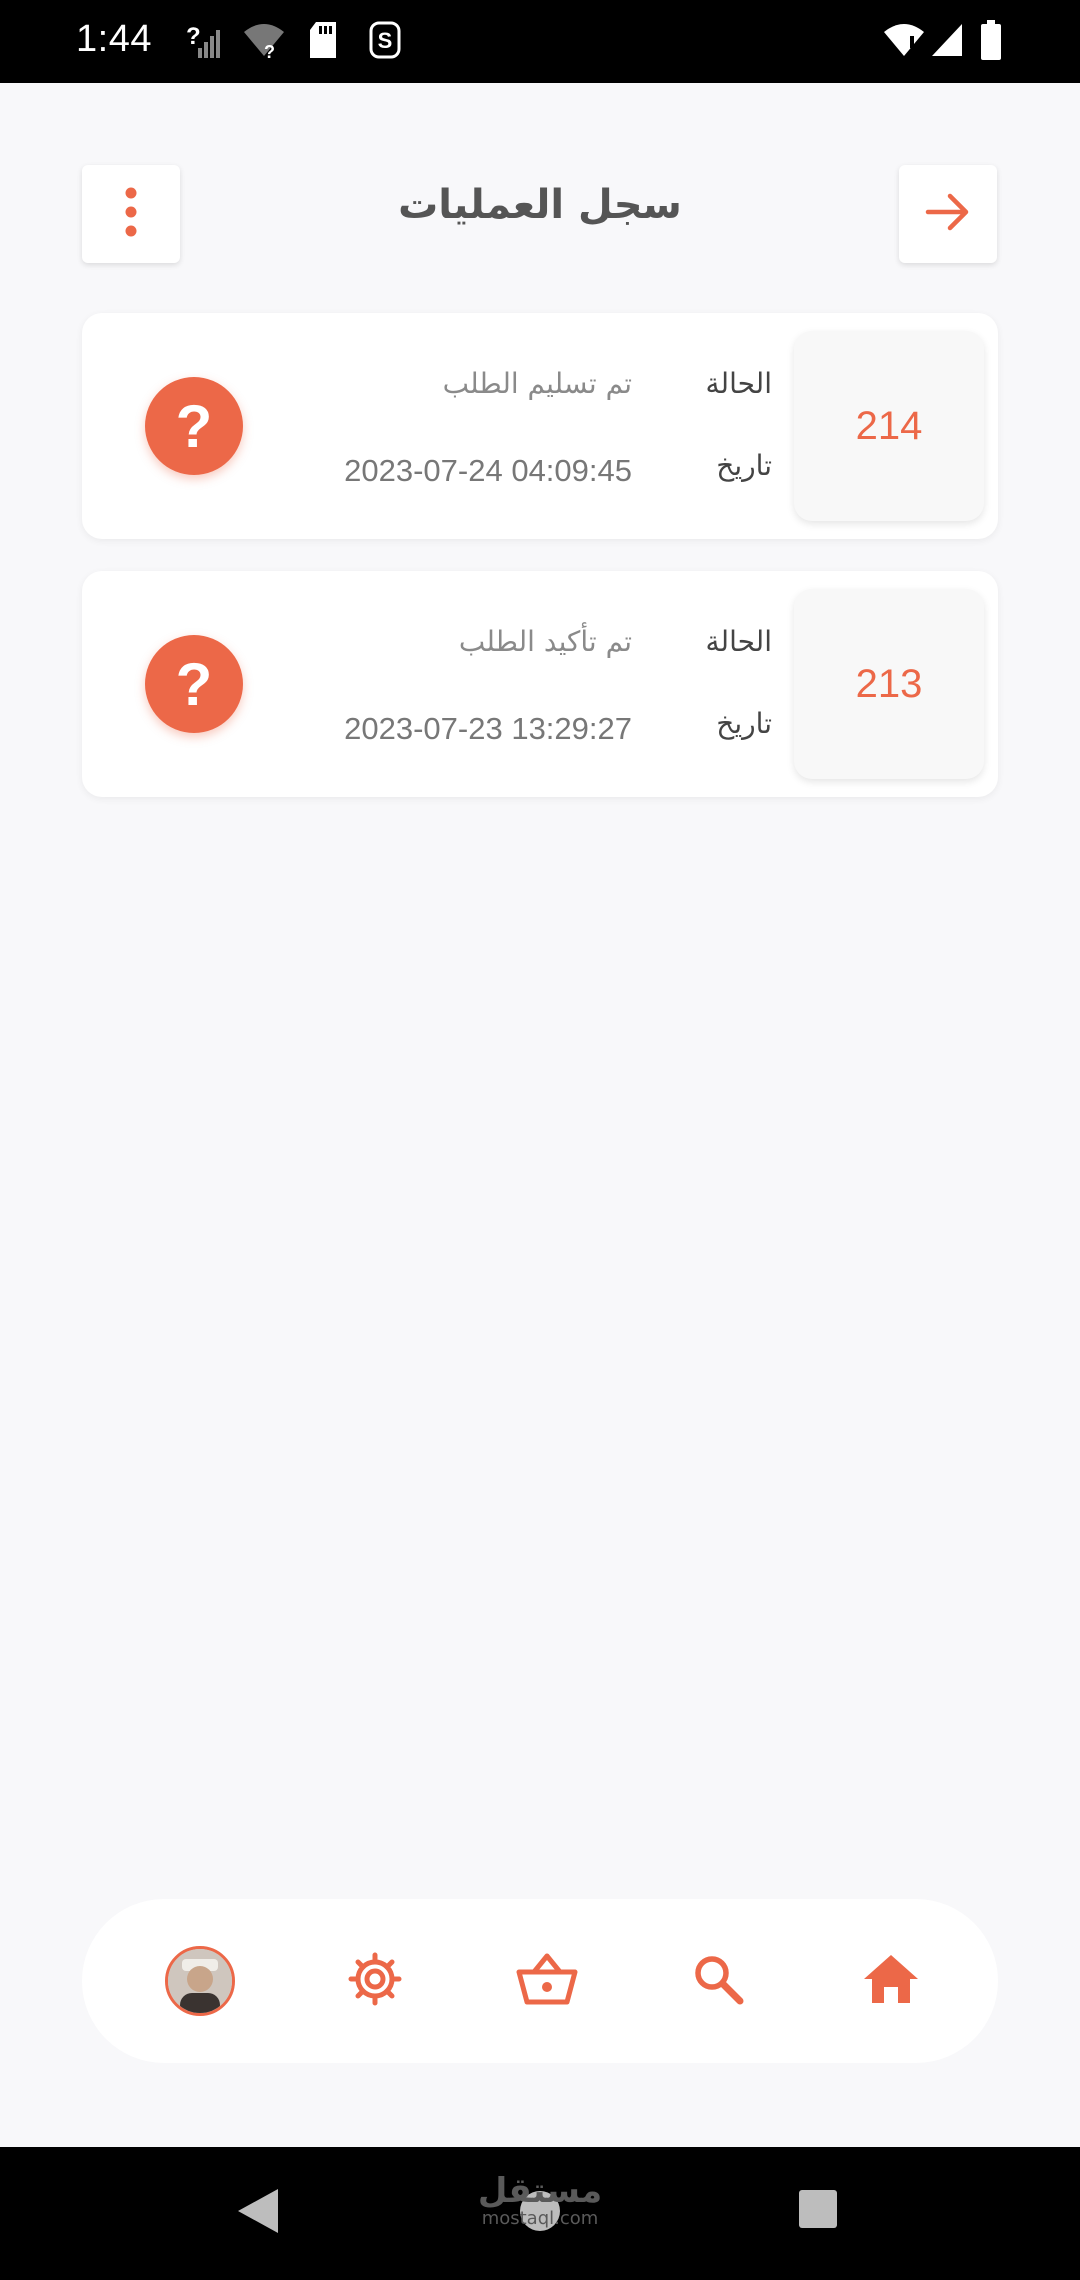 The width and height of the screenshot is (1080, 2280). Describe the element at coordinates (991, 42) in the screenshot. I see `battery-icon` at that location.